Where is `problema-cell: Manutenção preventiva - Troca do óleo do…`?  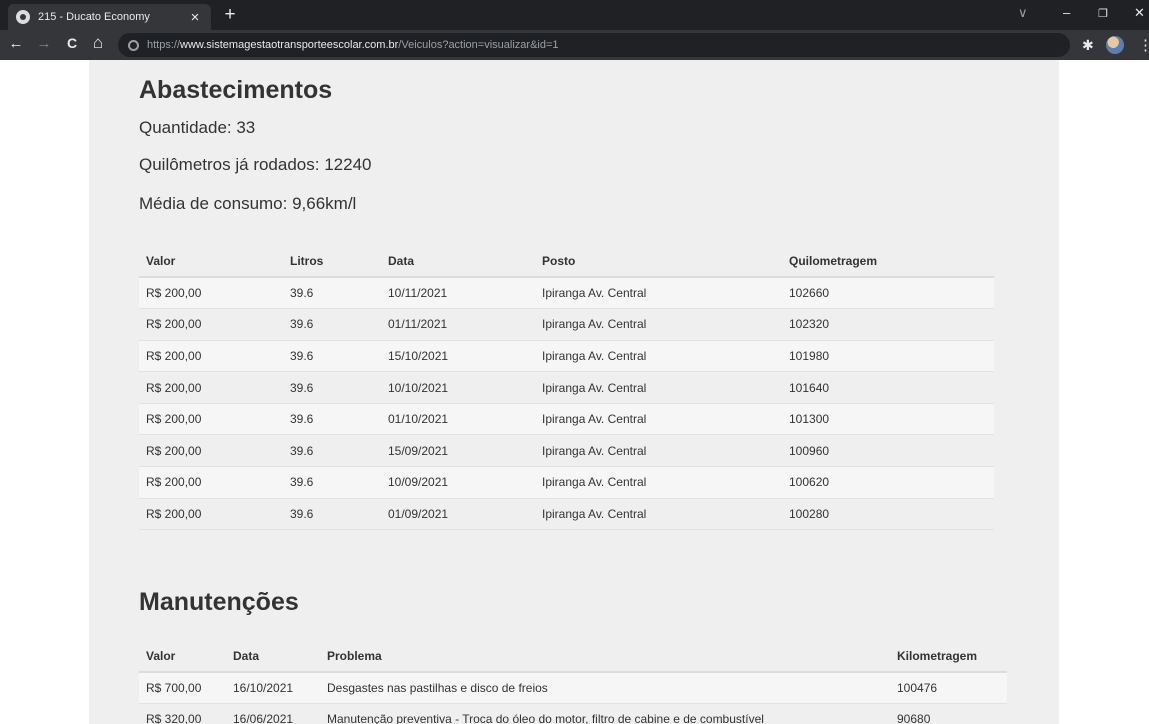 problema-cell: Manutenção preventiva - Troca do óleo do… is located at coordinates (605, 713).